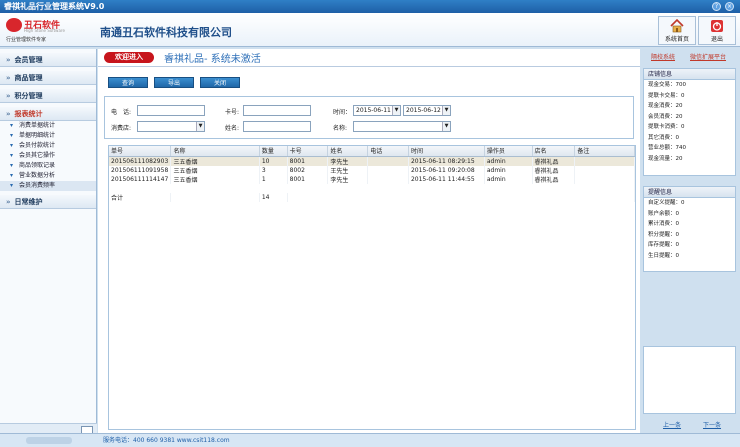  I want to click on logo-subtitle: High Stone Software, so click(44, 30).